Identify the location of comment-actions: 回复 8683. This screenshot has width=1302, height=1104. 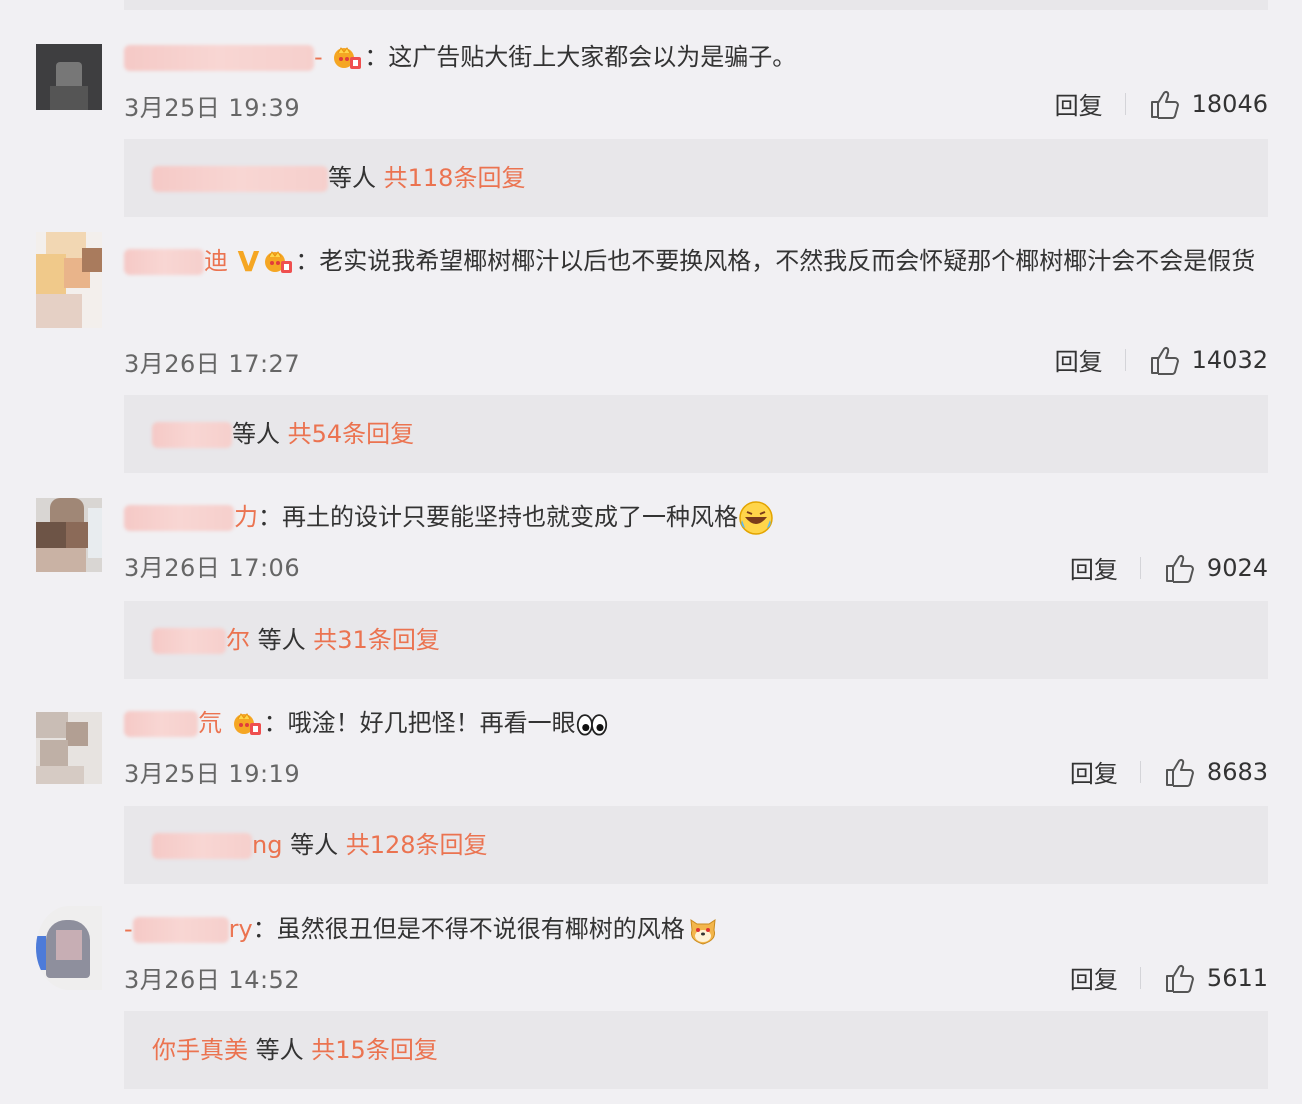
(1169, 771).